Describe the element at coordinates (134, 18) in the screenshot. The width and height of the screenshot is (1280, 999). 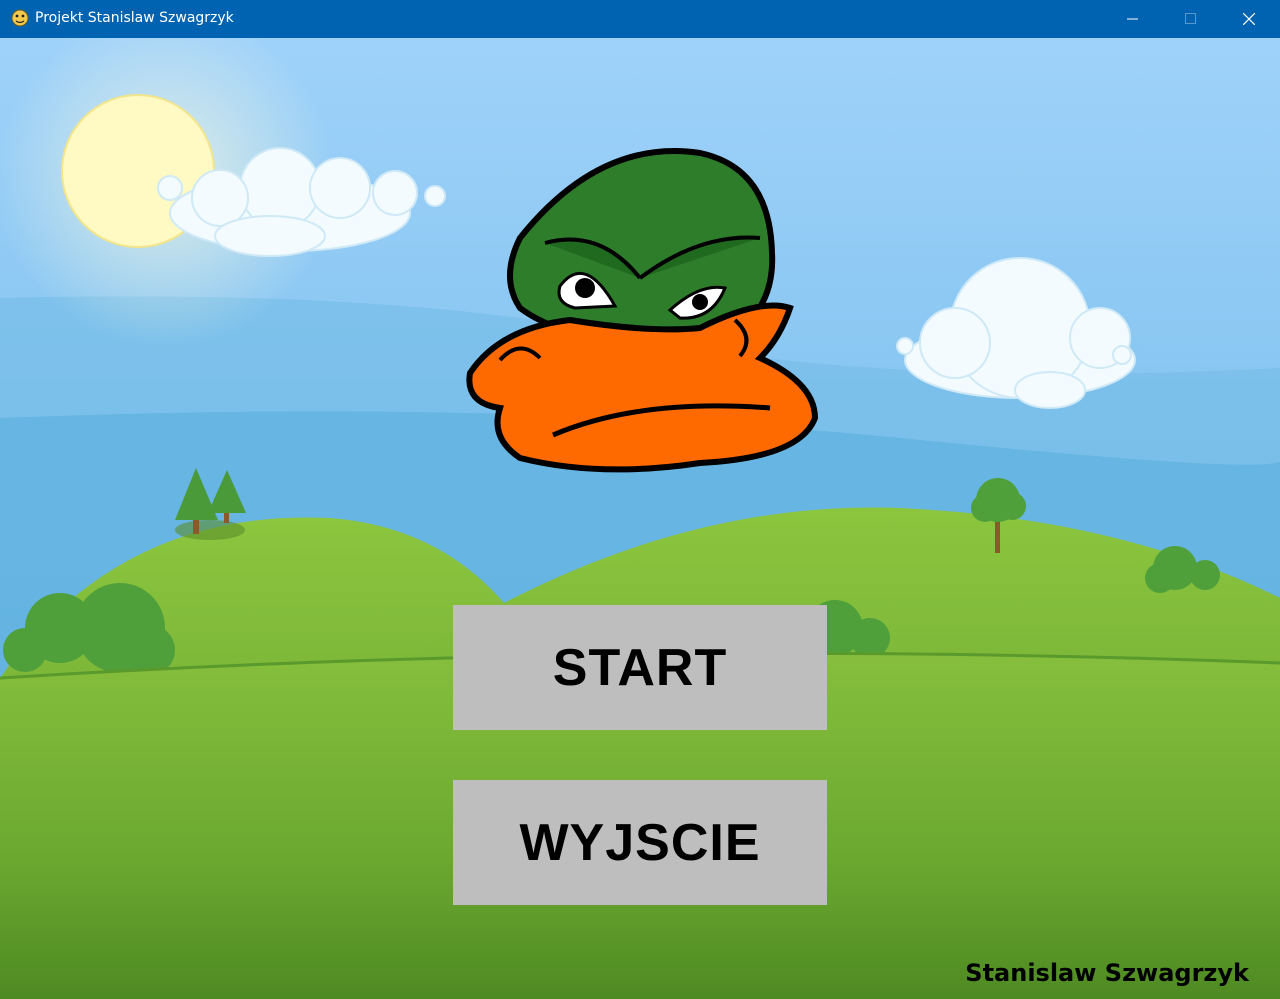
I see `window-title: Projekt Stanislaw Szwagrzyk` at that location.